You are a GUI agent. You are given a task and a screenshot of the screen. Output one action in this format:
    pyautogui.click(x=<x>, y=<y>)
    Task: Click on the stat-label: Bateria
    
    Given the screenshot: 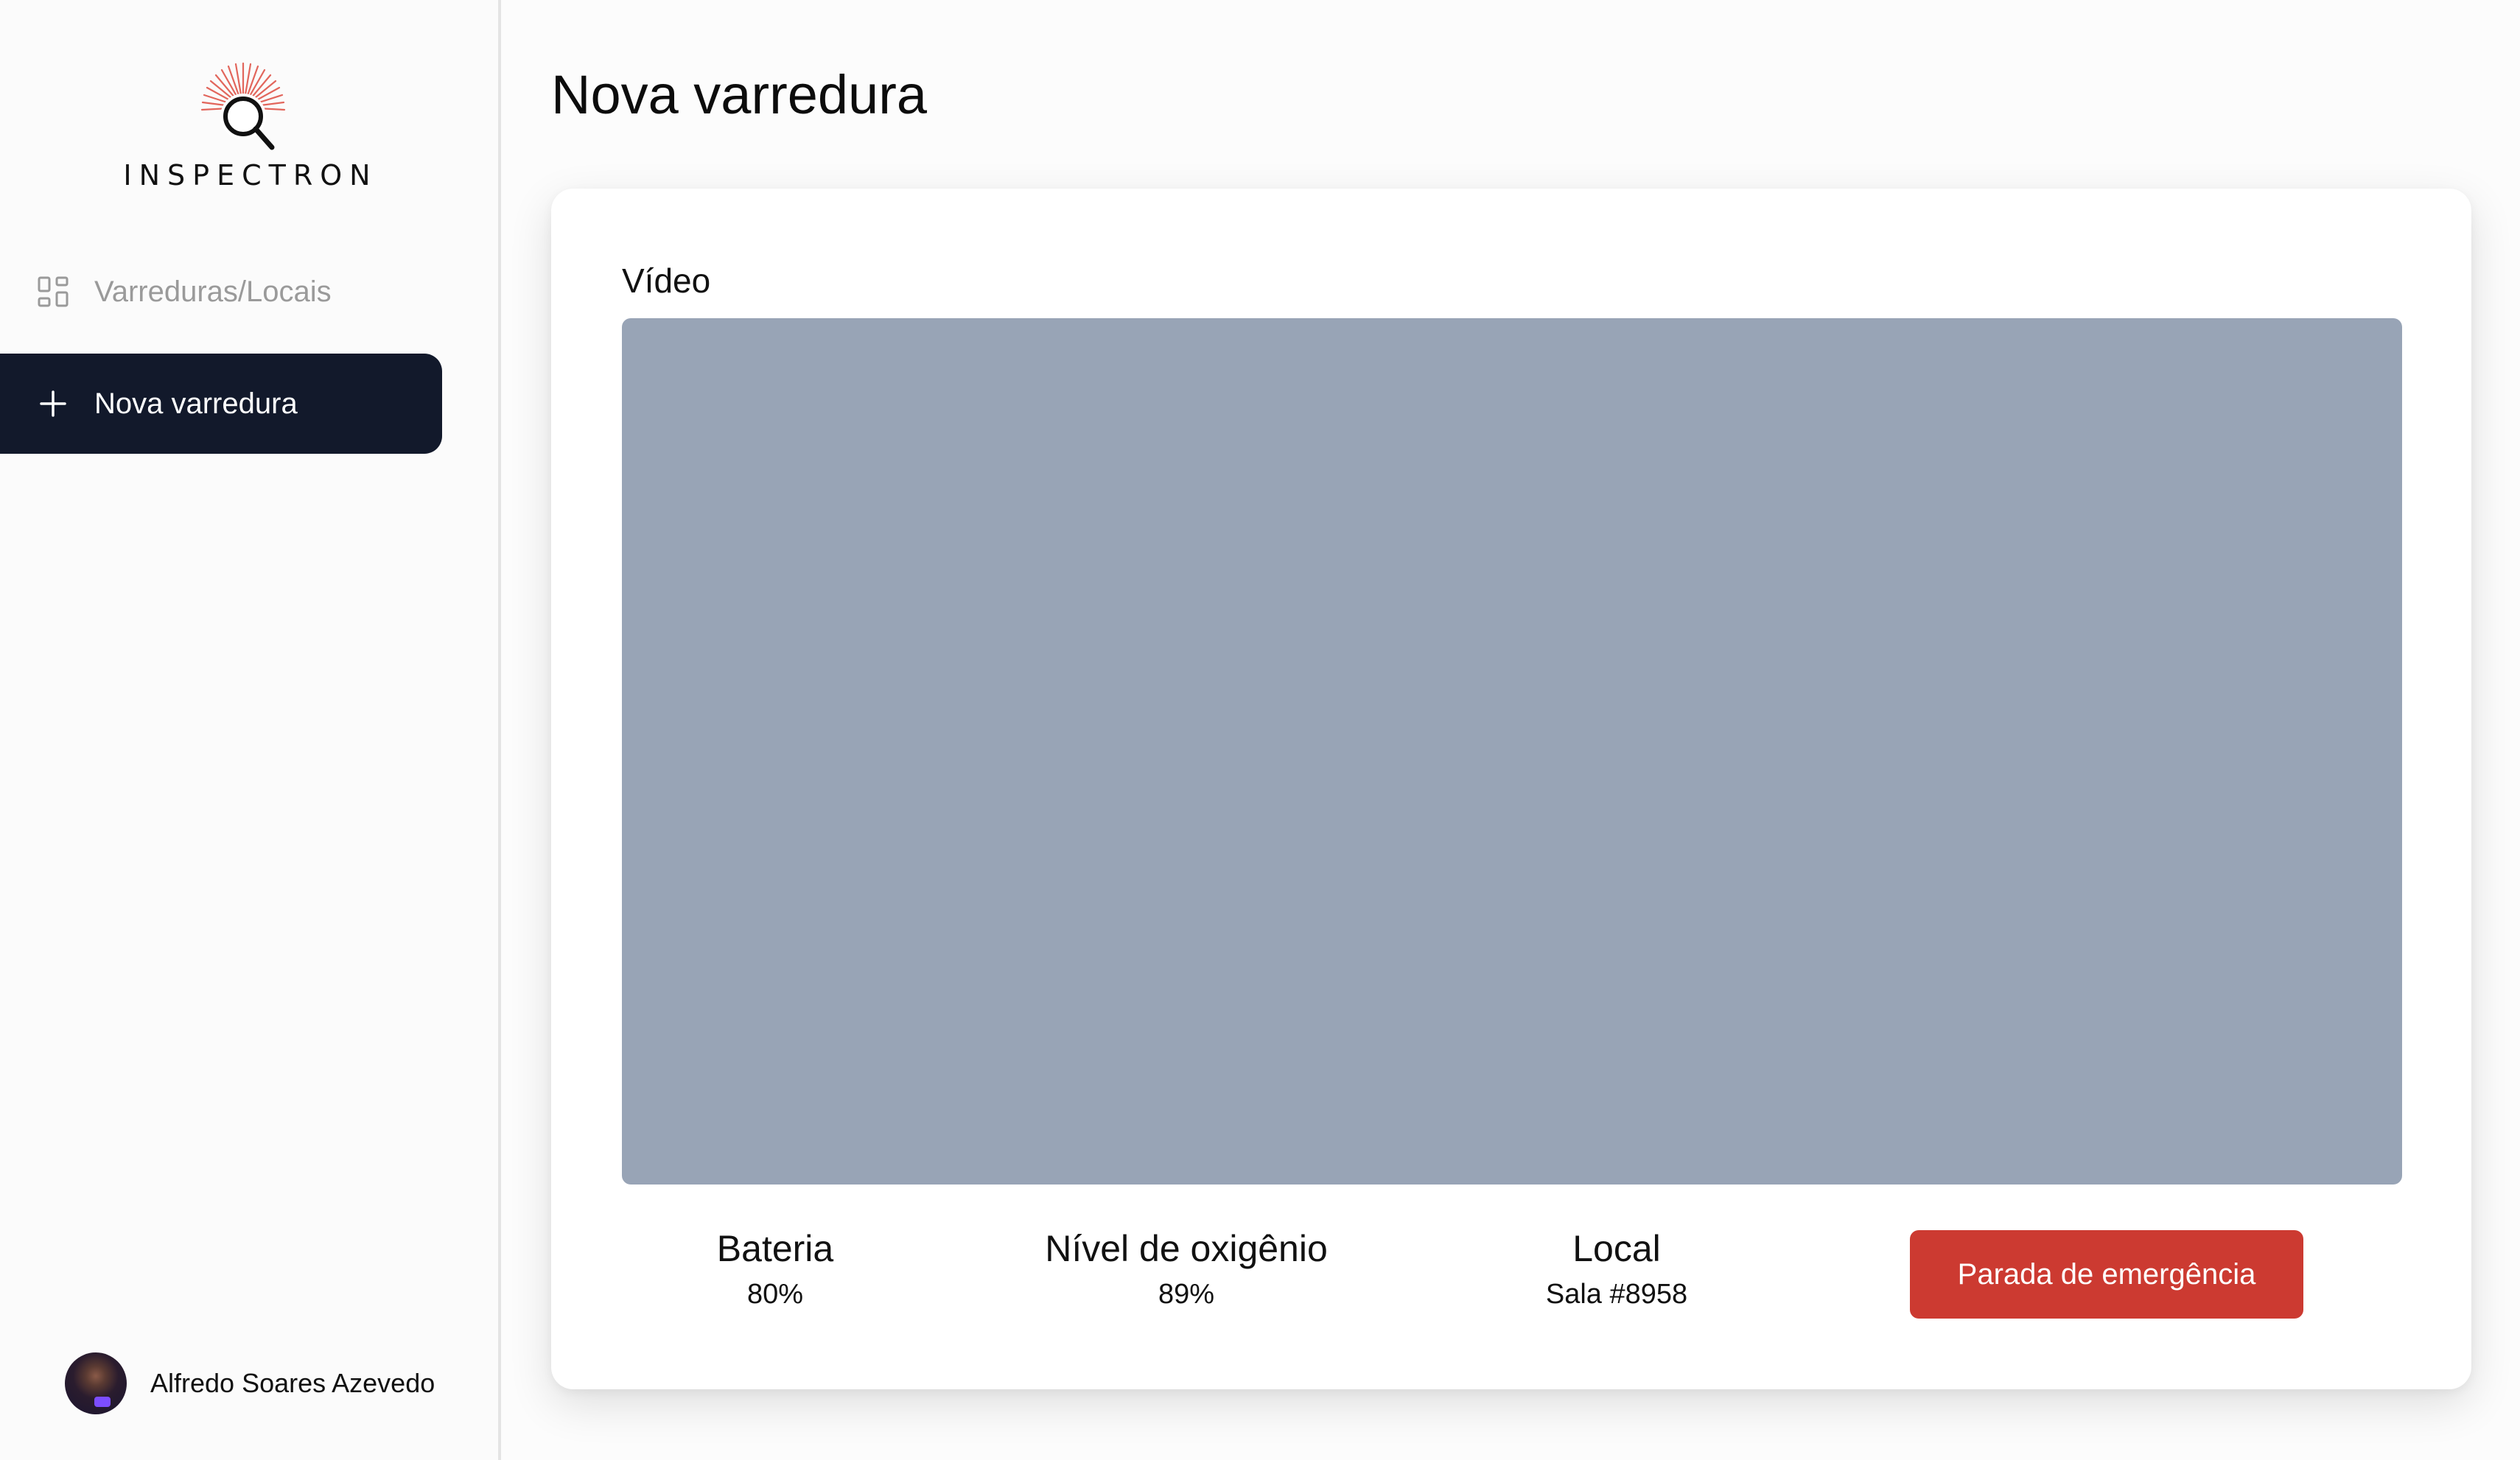 What is the action you would take?
    pyautogui.click(x=775, y=1248)
    